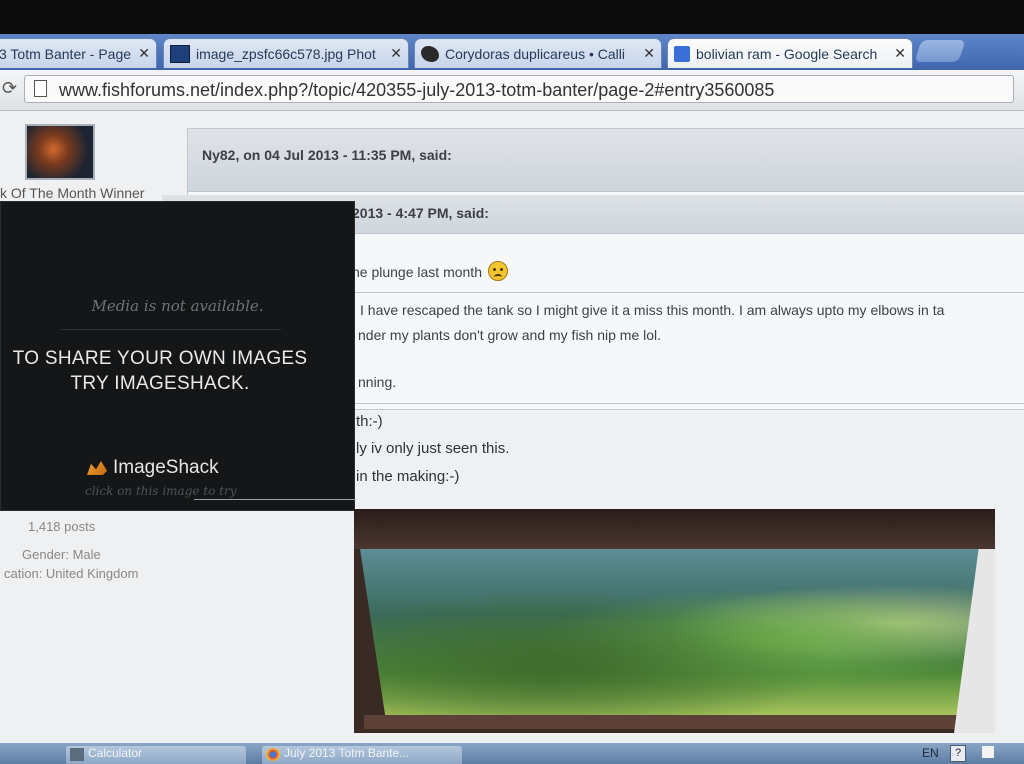  I want to click on tab-label: bolivian ram - Google Search, so click(787, 53).